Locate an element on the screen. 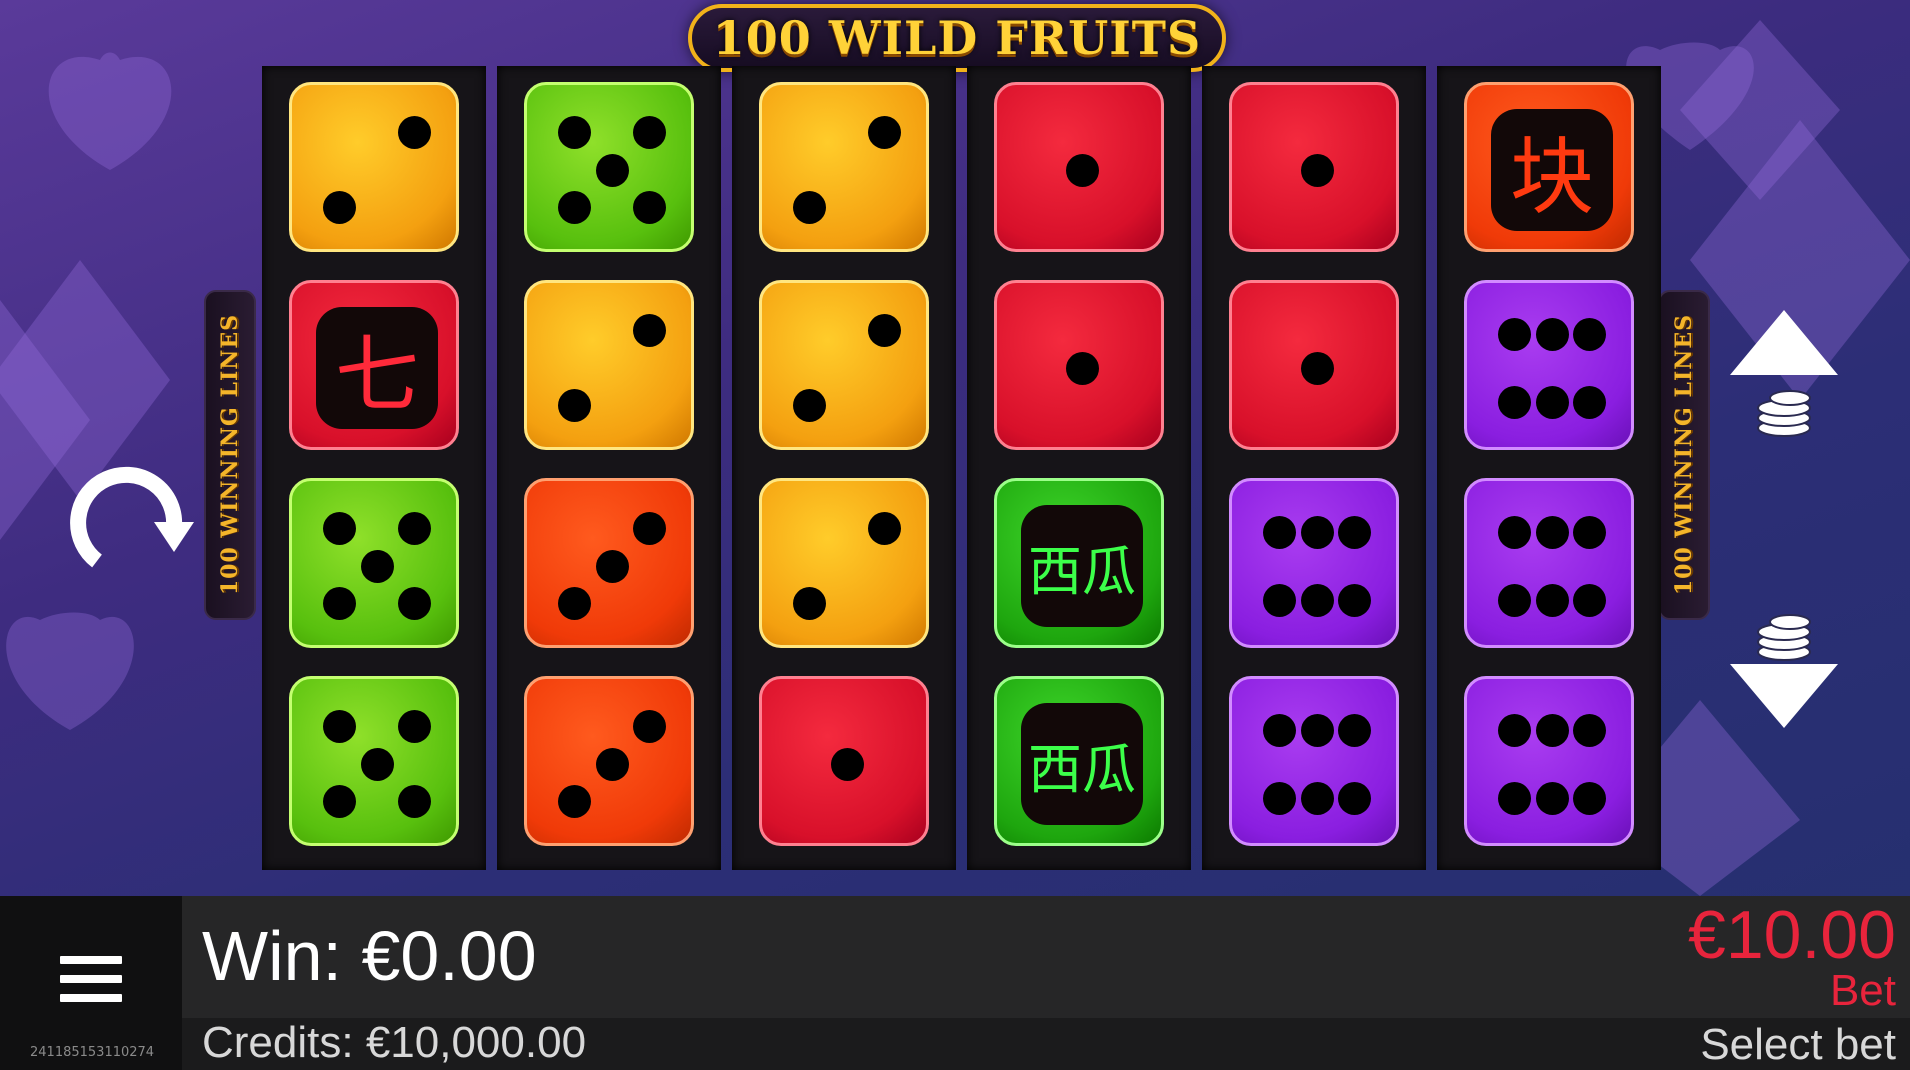  game-title: 100 WILD FRUITS is located at coordinates (957, 38).